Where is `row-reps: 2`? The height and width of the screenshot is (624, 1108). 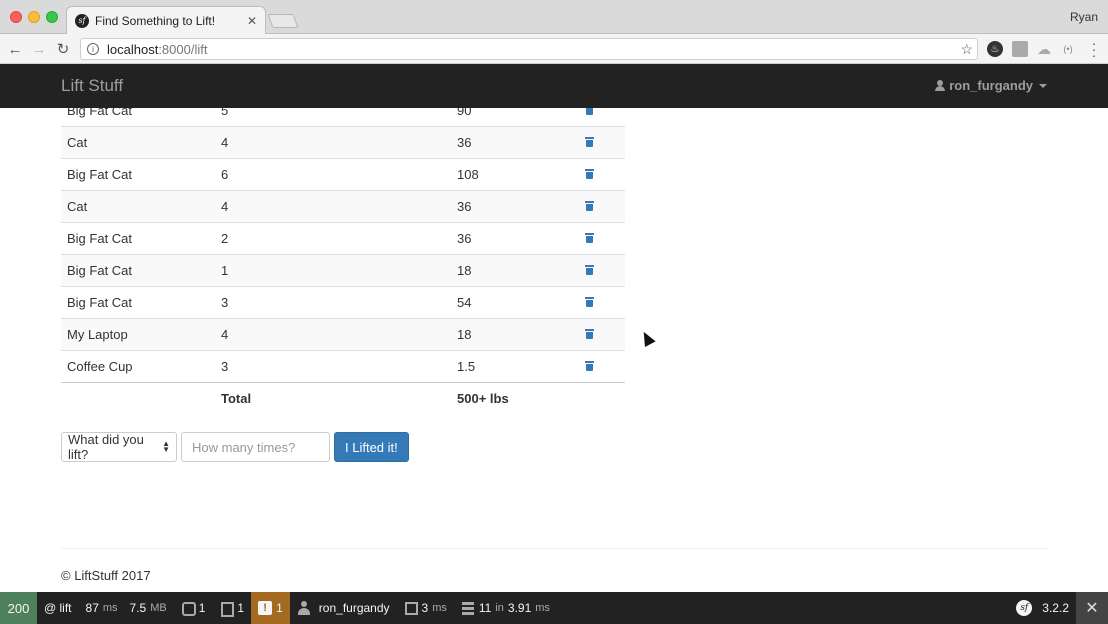 row-reps: 2 is located at coordinates (333, 238).